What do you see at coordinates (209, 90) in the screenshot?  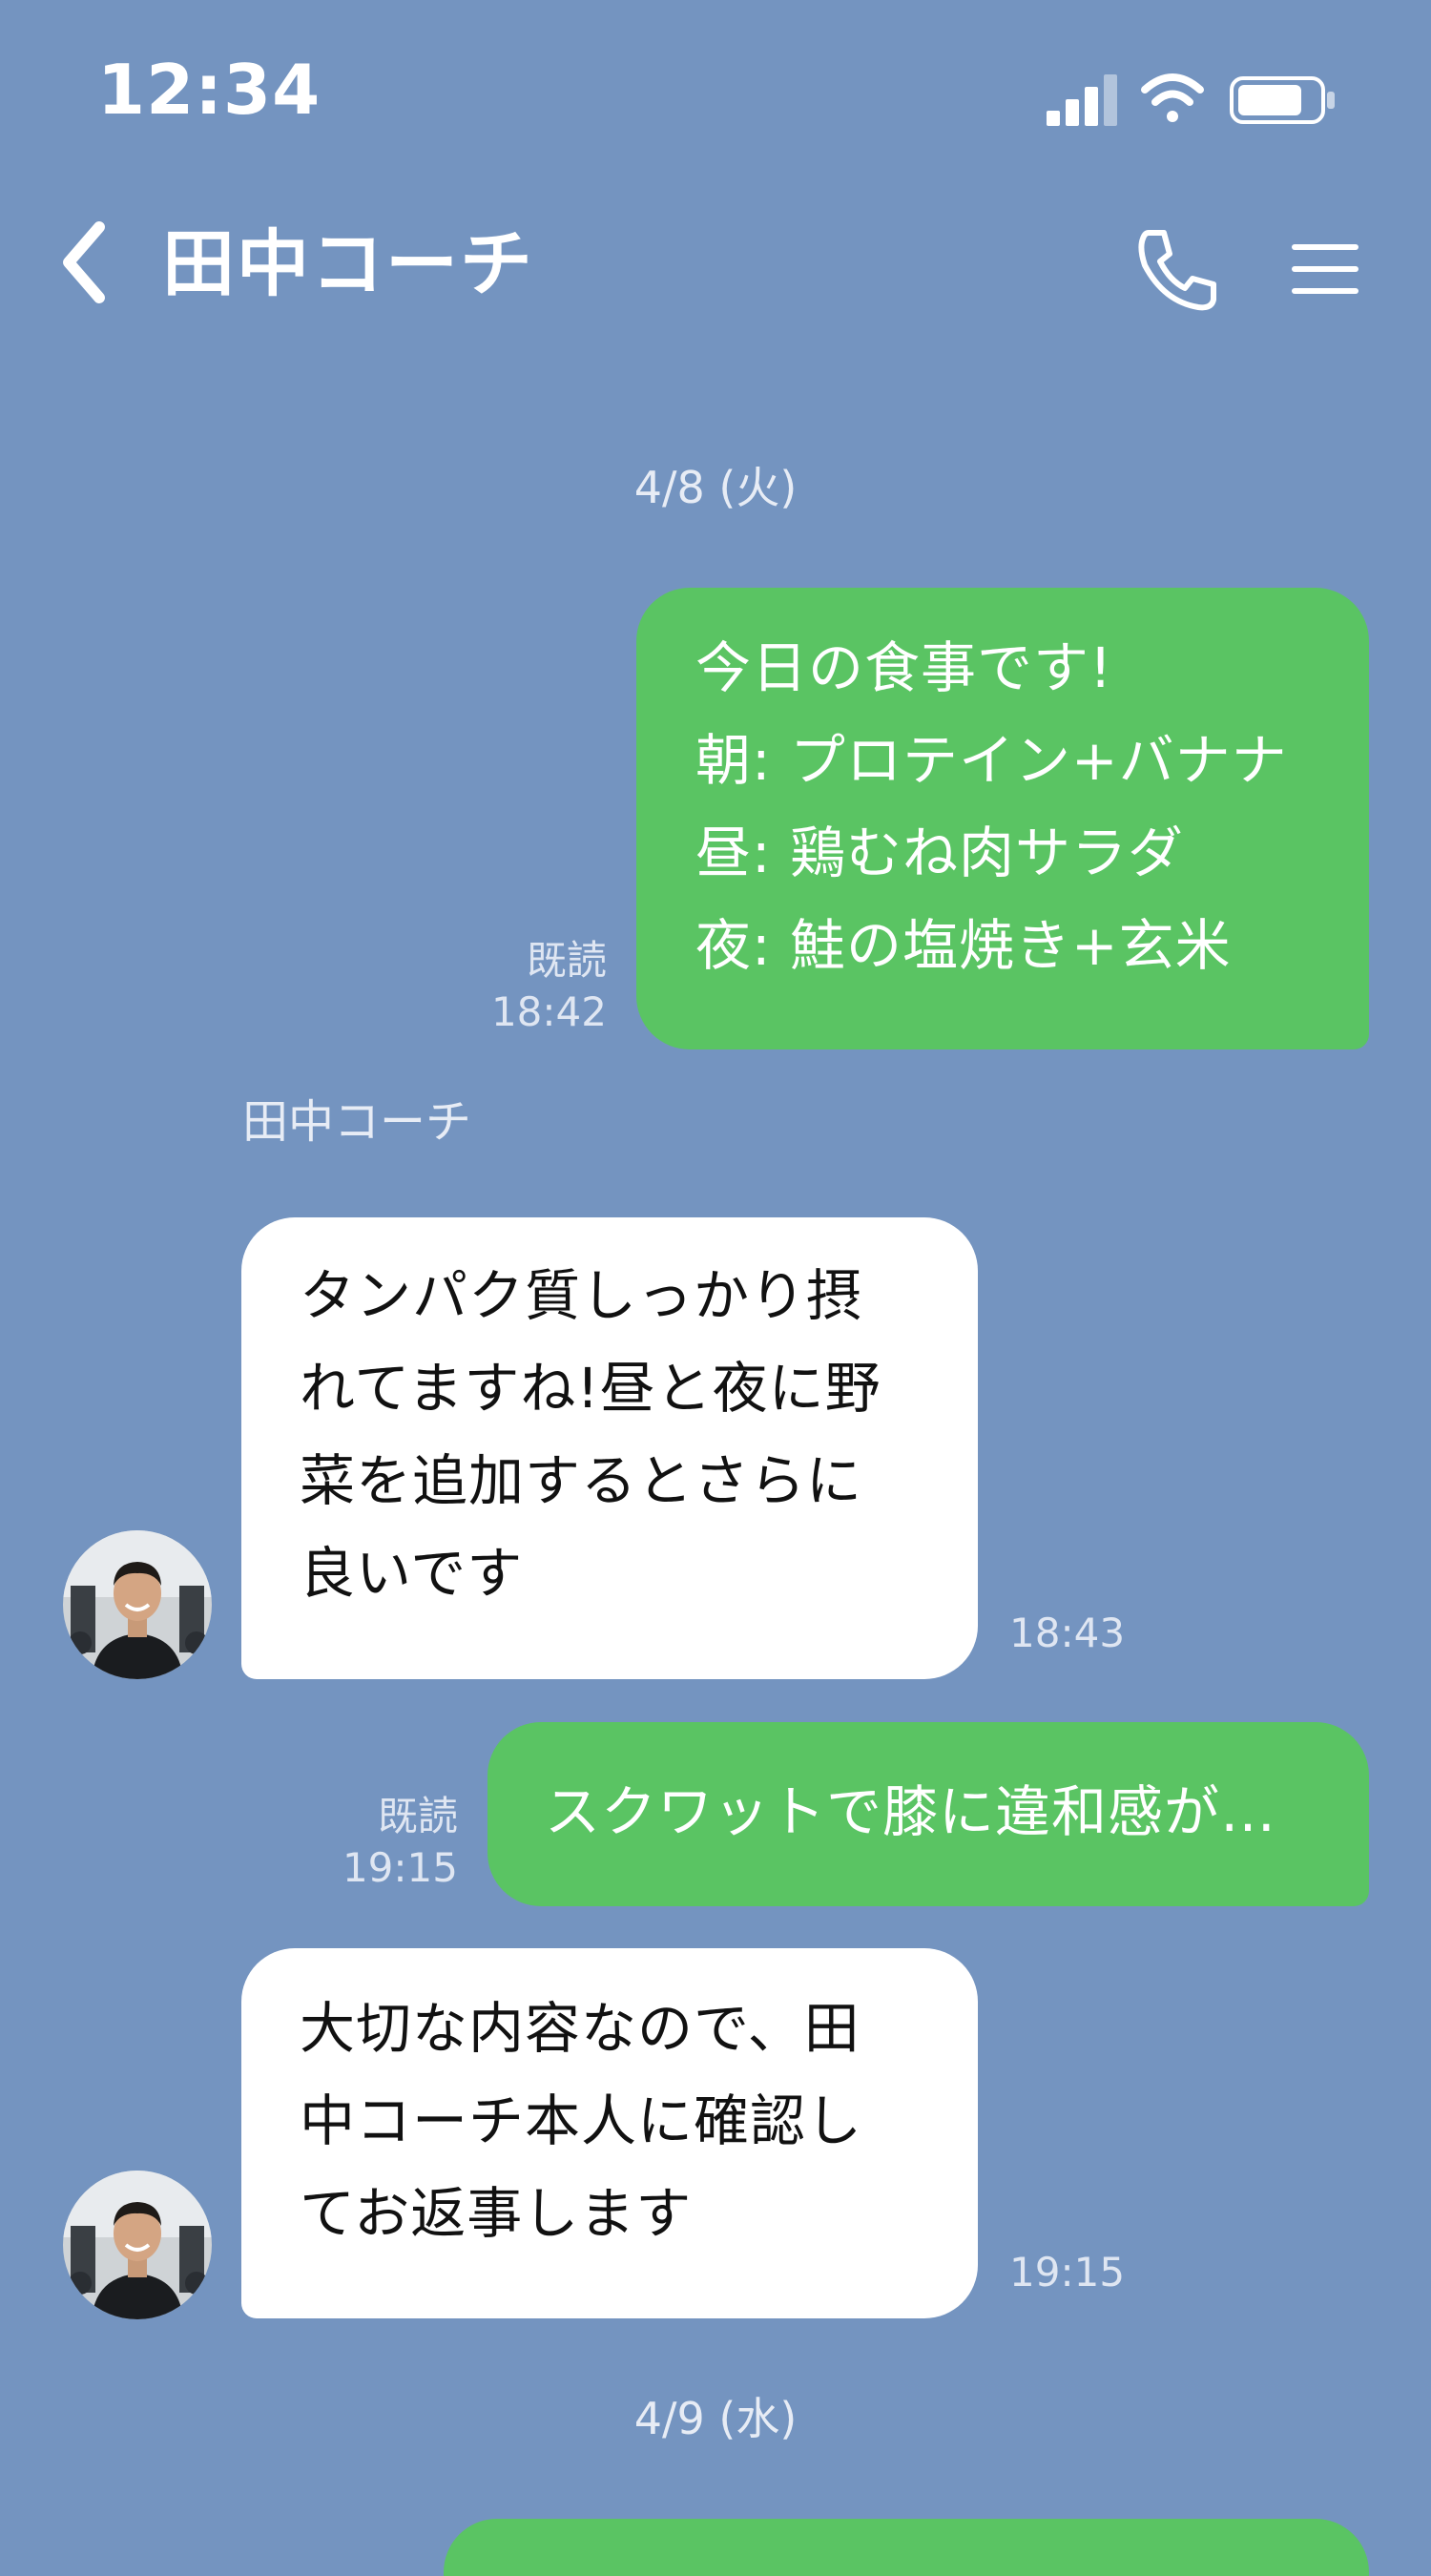 I see `status-time: 12:34` at bounding box center [209, 90].